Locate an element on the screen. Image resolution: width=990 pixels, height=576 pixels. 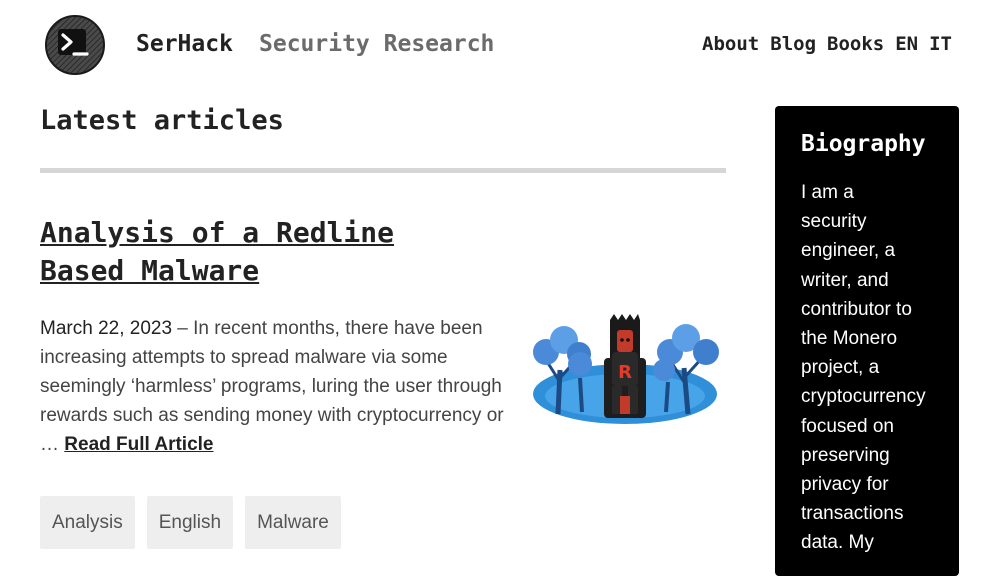
read-full-article-link: Read Full Article is located at coordinates (138, 444).